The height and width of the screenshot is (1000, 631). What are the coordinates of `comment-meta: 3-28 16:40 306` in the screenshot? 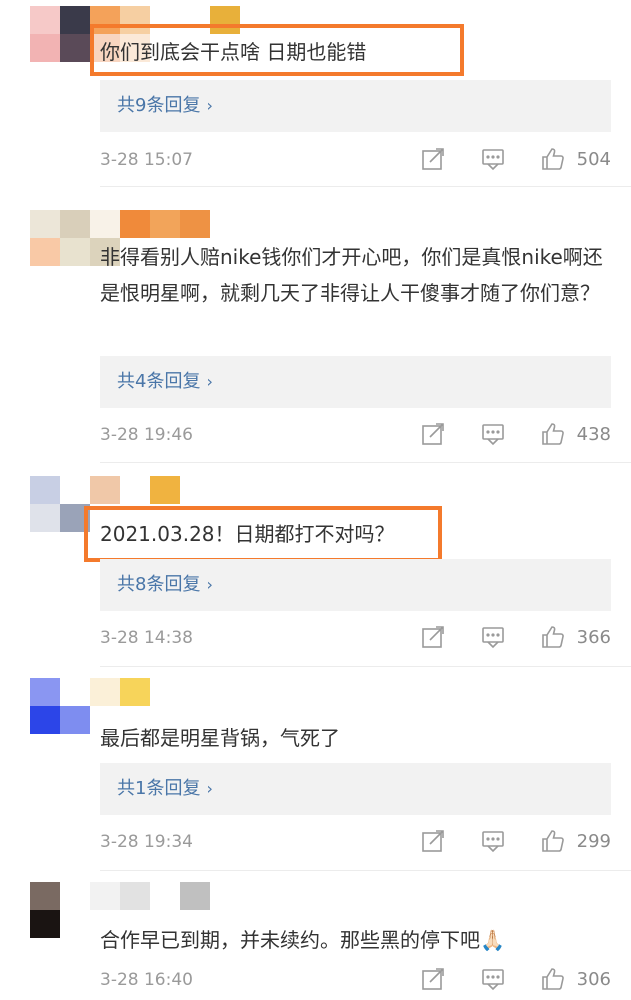 It's located at (355, 980).